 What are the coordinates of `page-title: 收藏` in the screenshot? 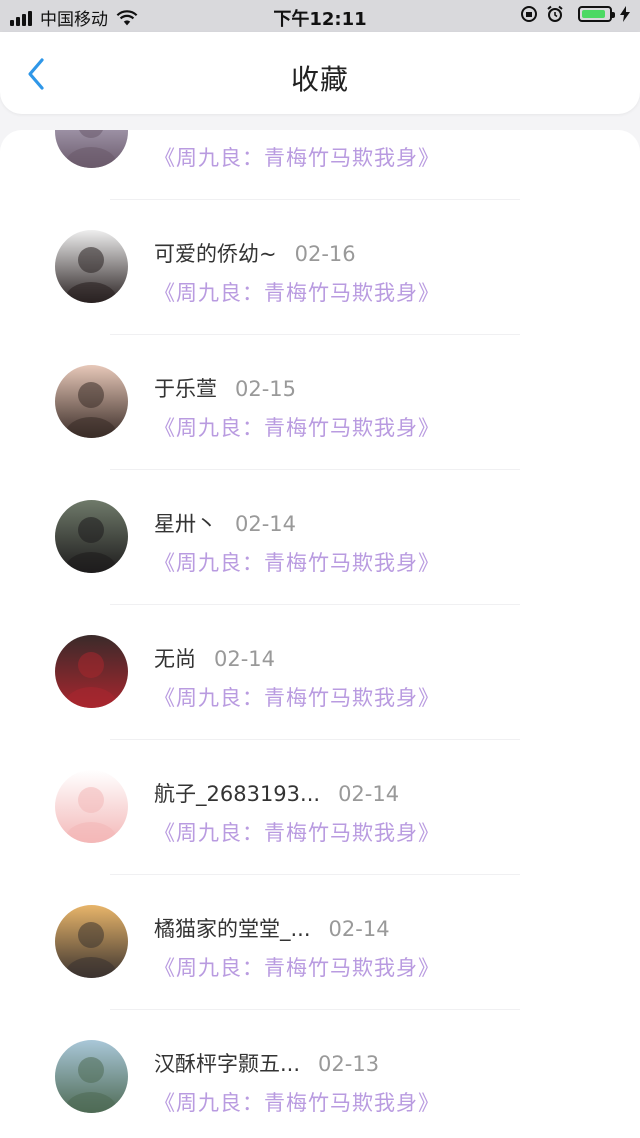 It's located at (319, 79).